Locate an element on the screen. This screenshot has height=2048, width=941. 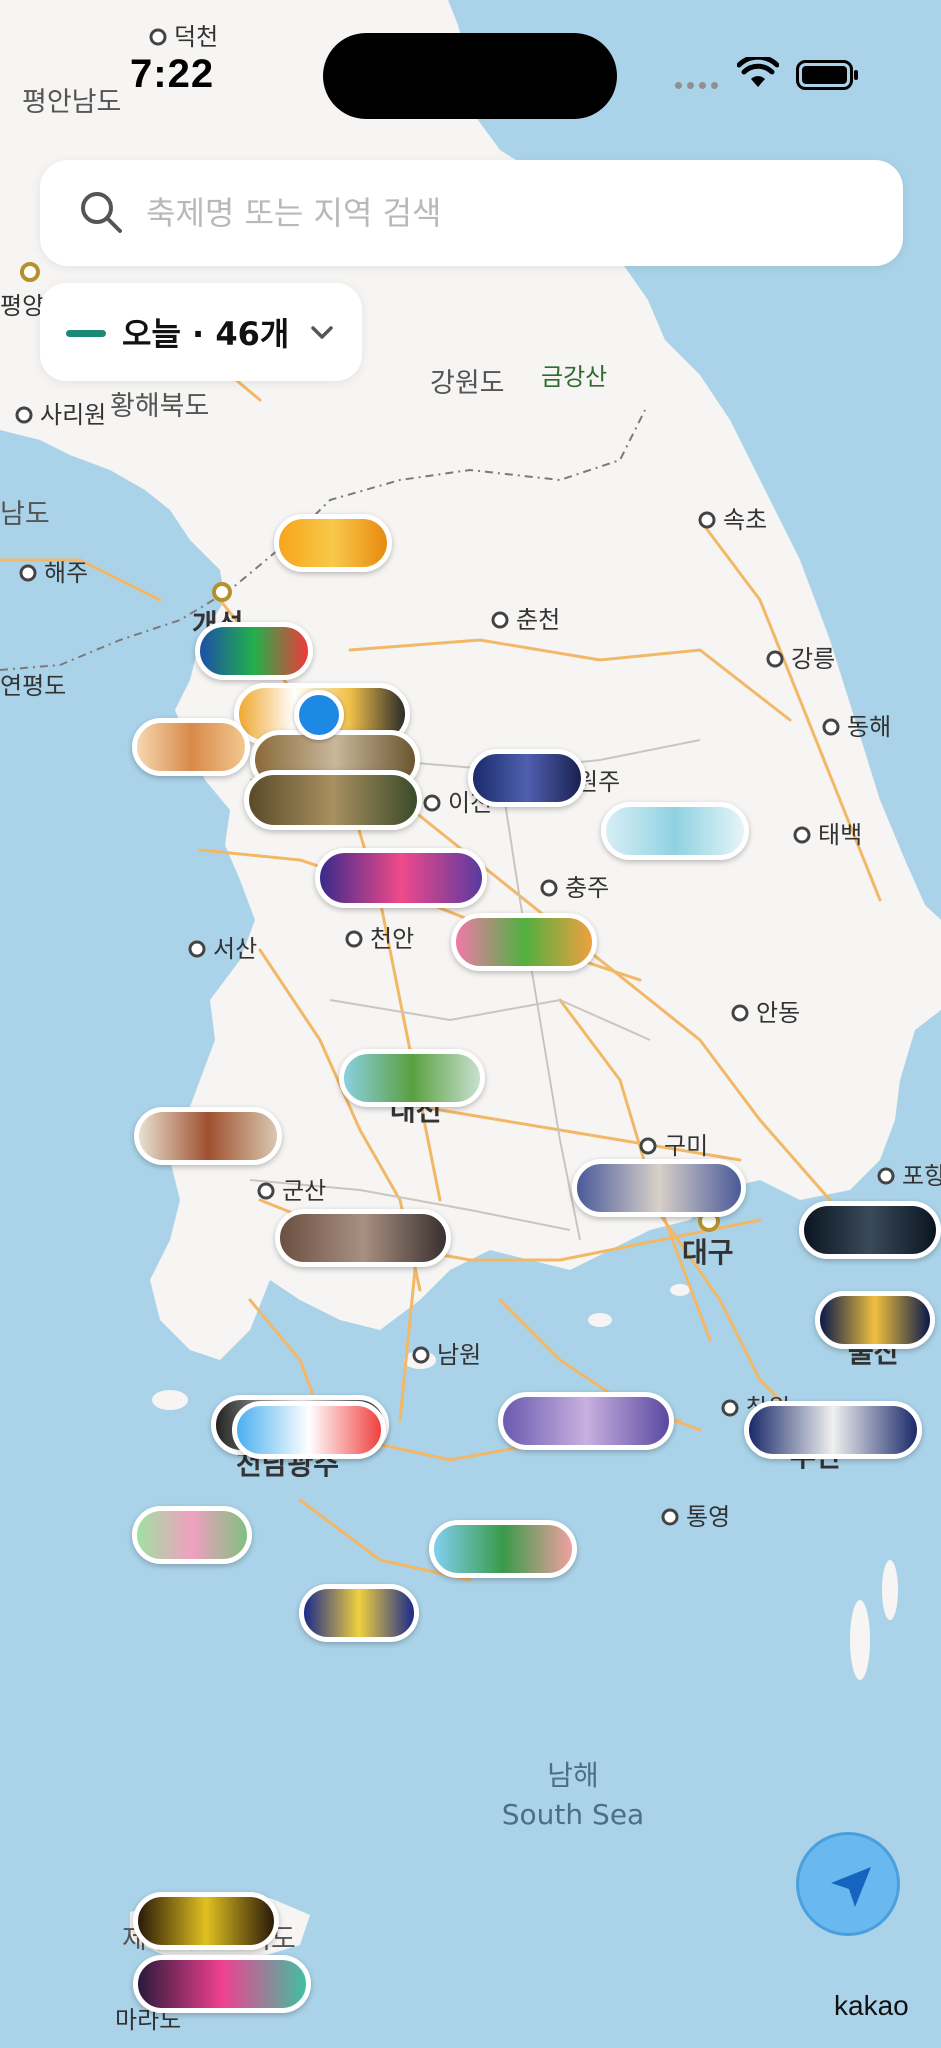
filter-label: 오늘 · 46개 is located at coordinates (206, 334).